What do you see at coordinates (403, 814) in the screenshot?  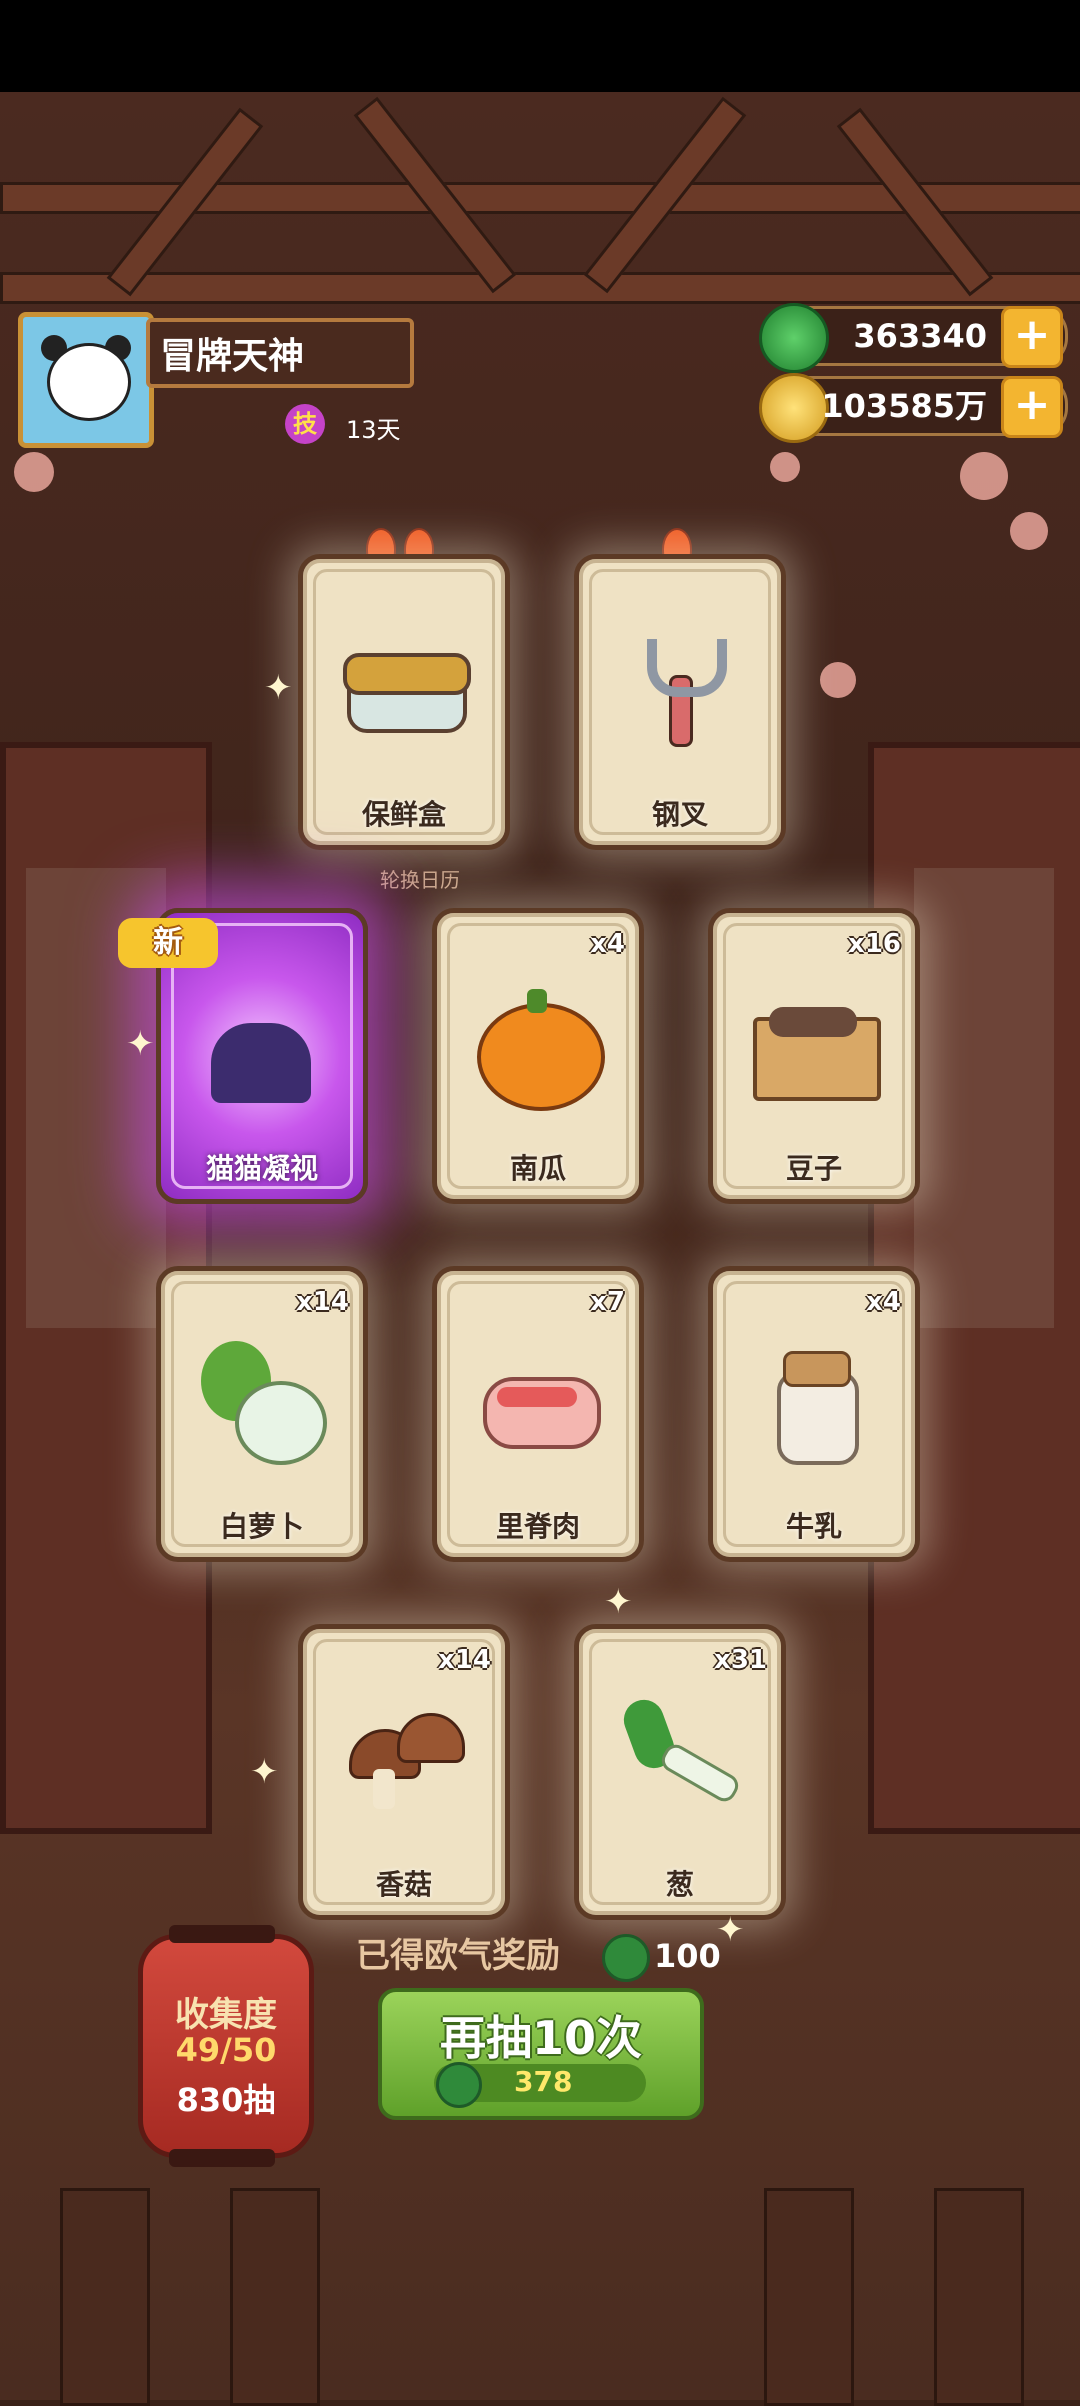 I see `card-label: 保鲜盒` at bounding box center [403, 814].